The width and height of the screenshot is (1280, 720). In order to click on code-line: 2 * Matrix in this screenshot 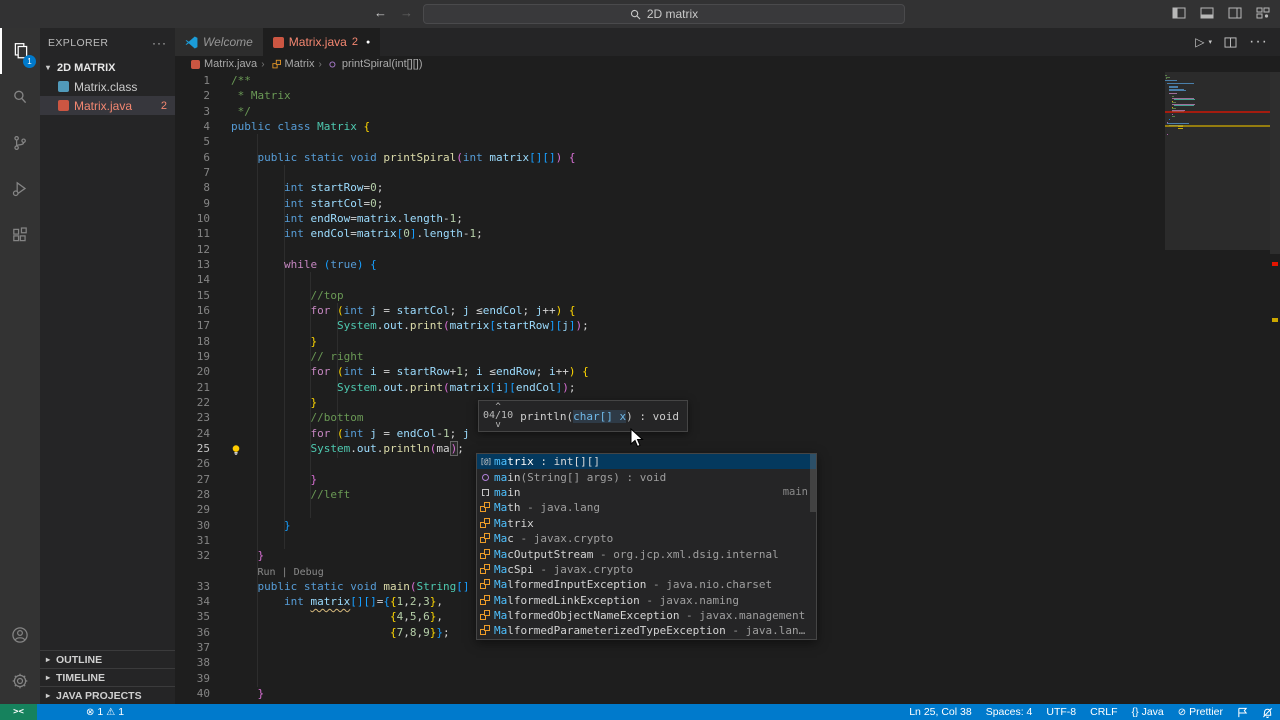, I will do `click(727, 95)`.